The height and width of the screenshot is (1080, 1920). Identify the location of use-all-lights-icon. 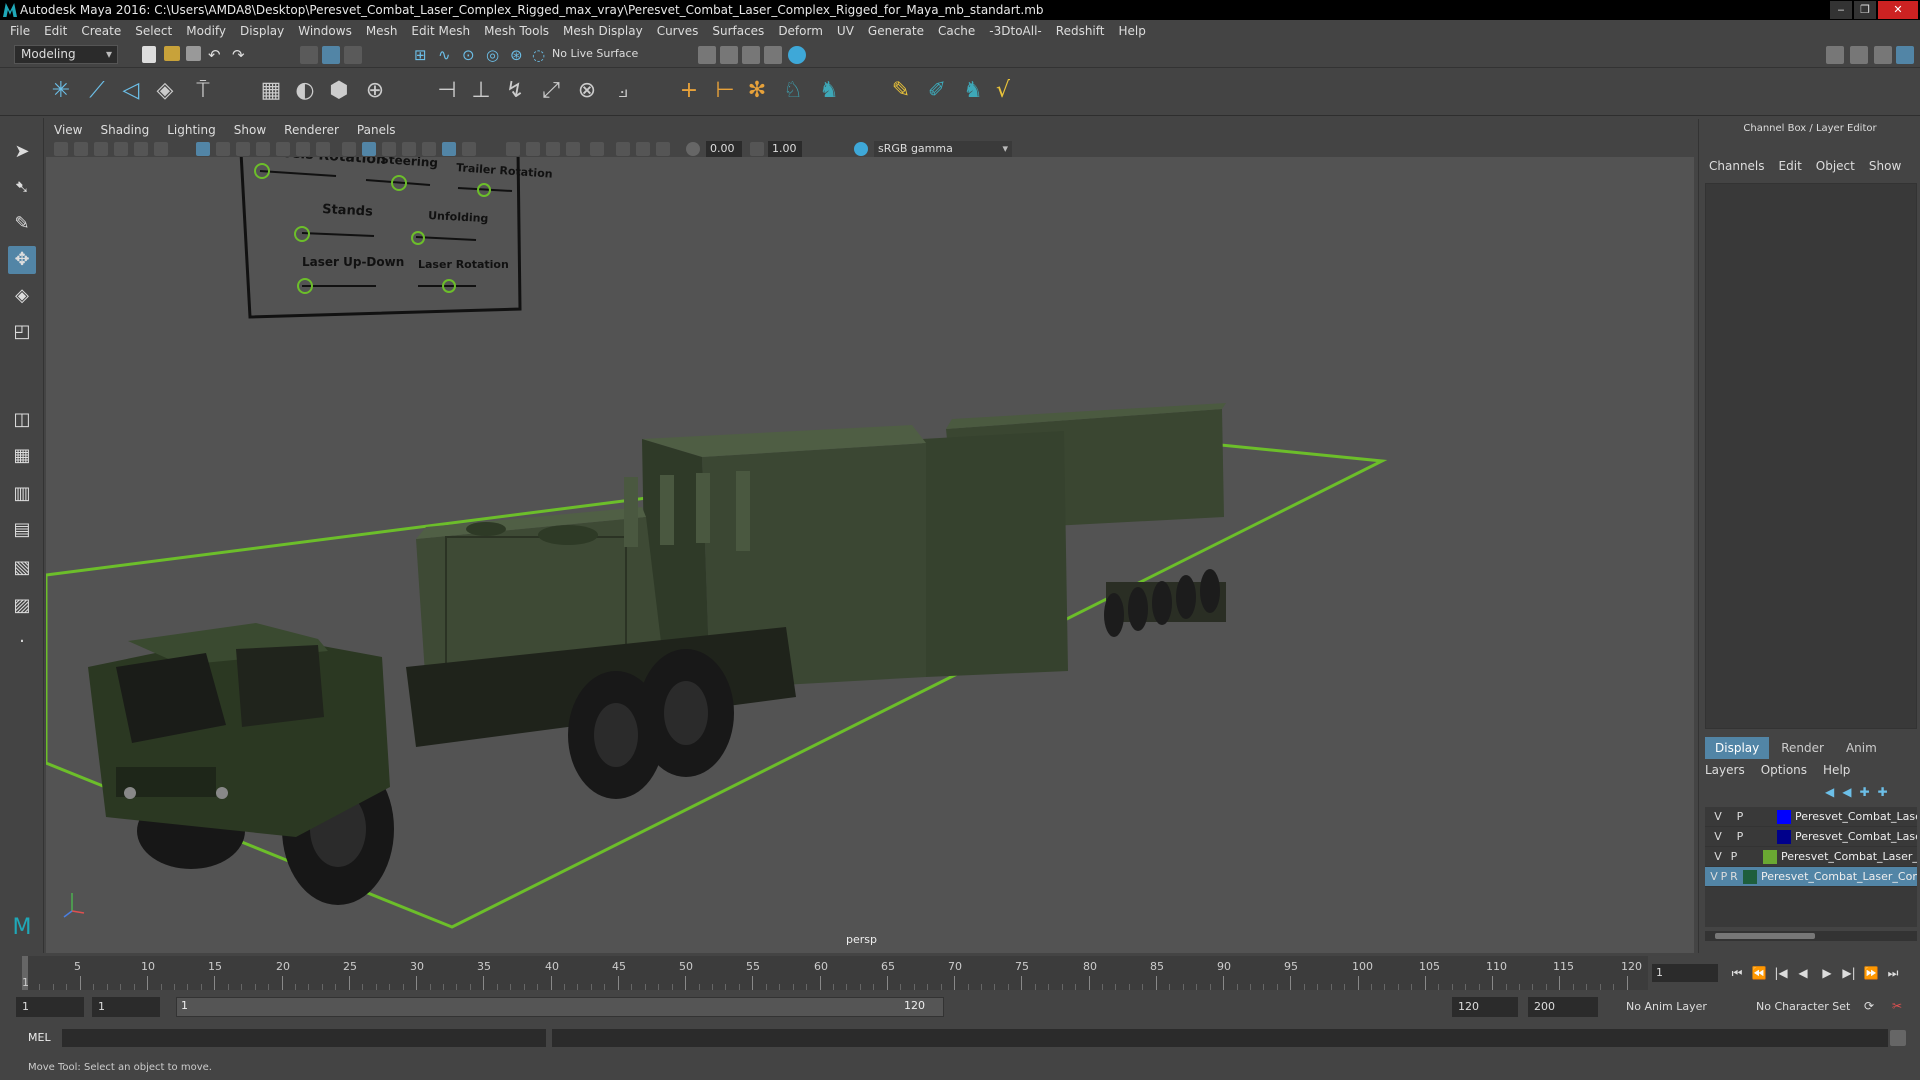
(449, 149).